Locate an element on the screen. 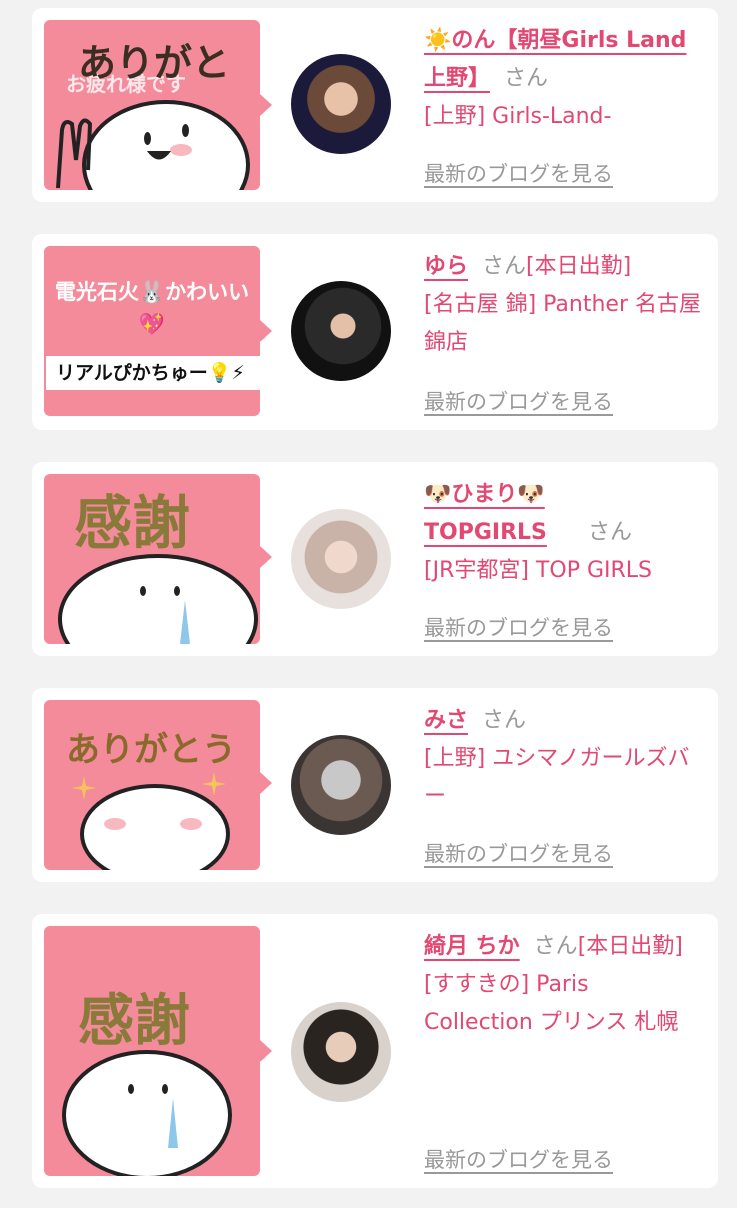 Image resolution: width=737 pixels, height=1208 pixels. shop-name: [名古屋 錦] Panther 名古屋錦店 is located at coordinates (562, 323).